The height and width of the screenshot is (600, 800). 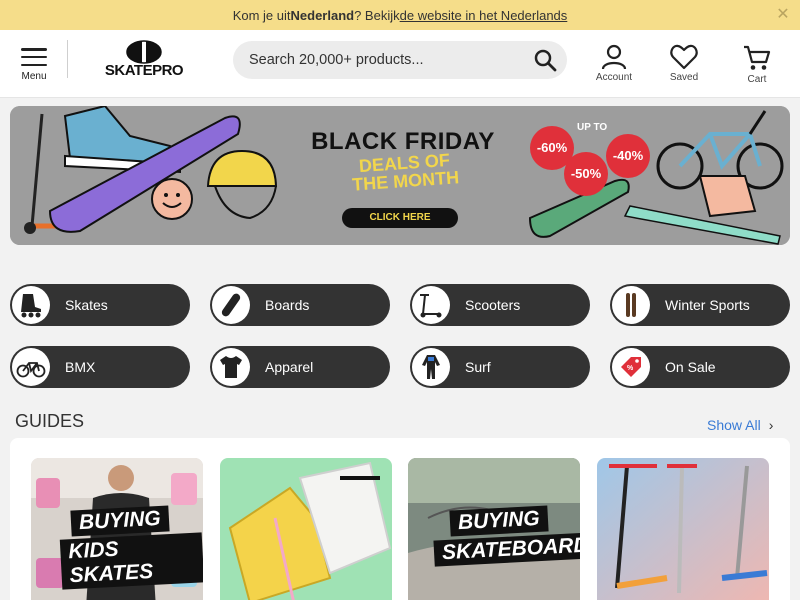 What do you see at coordinates (50, 421) in the screenshot?
I see `guides-heading: GUIDES` at bounding box center [50, 421].